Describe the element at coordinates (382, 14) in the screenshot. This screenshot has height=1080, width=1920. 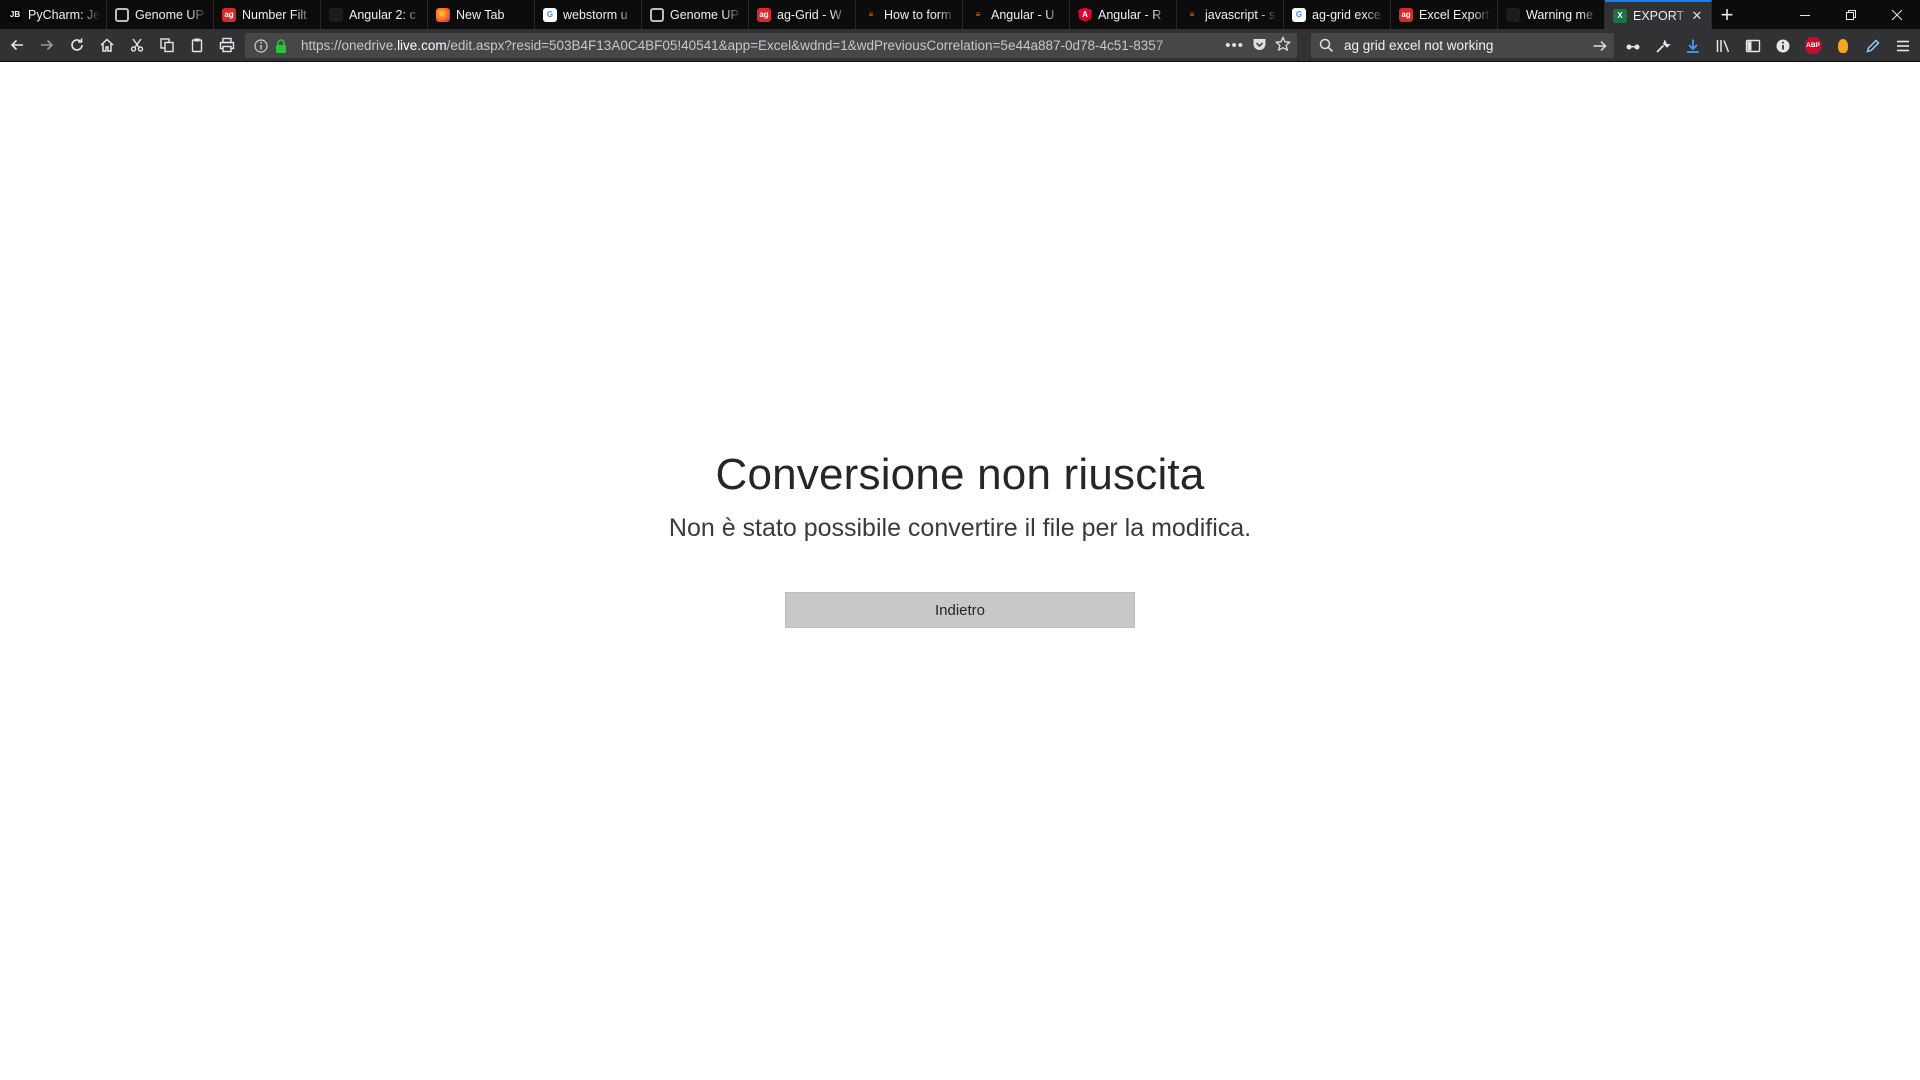
I see `tab-title: Angular 2: c` at that location.